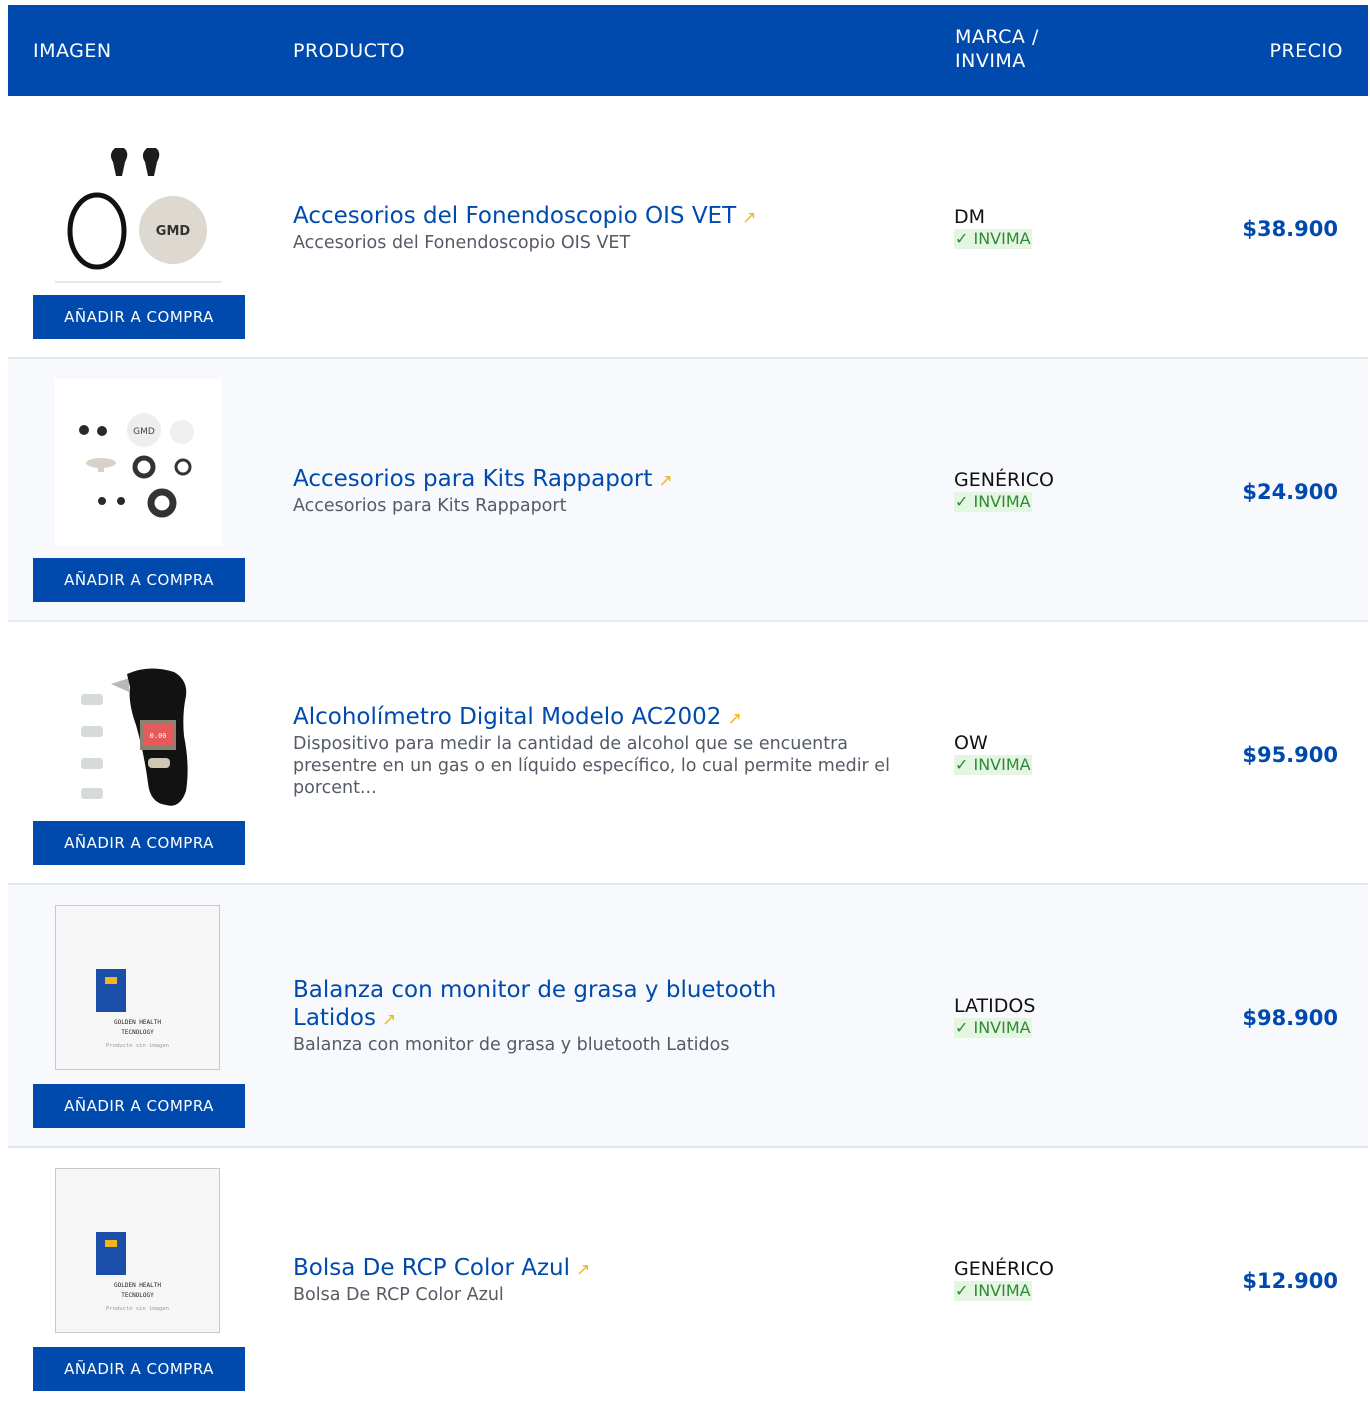 This screenshot has height=1411, width=1370. I want to click on product-image: 0.00, so click(138, 725).